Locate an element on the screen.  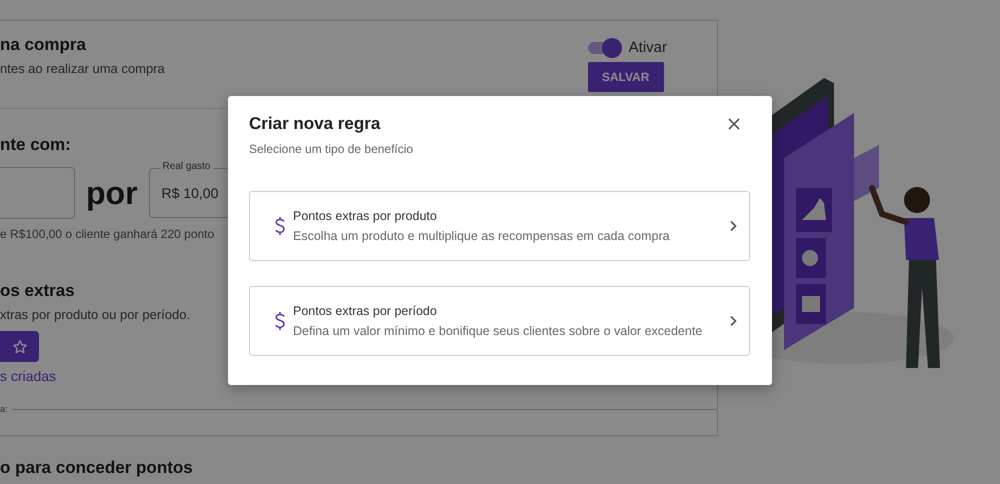
hint-text: e R$100,00 o cliente ganhará 220 ponto is located at coordinates (107, 234).